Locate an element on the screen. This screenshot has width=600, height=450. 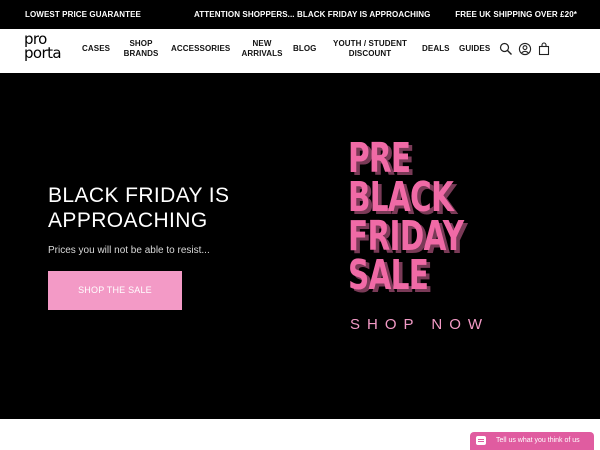
user-icon is located at coordinates (525, 49).